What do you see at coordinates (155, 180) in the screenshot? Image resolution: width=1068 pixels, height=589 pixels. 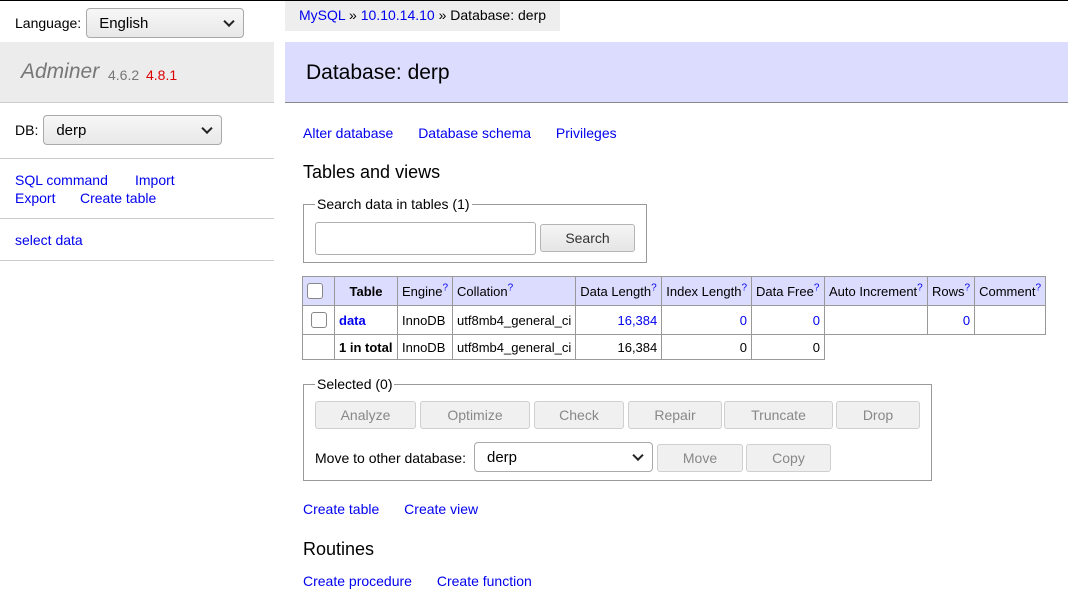 I see `import-link: Import` at bounding box center [155, 180].